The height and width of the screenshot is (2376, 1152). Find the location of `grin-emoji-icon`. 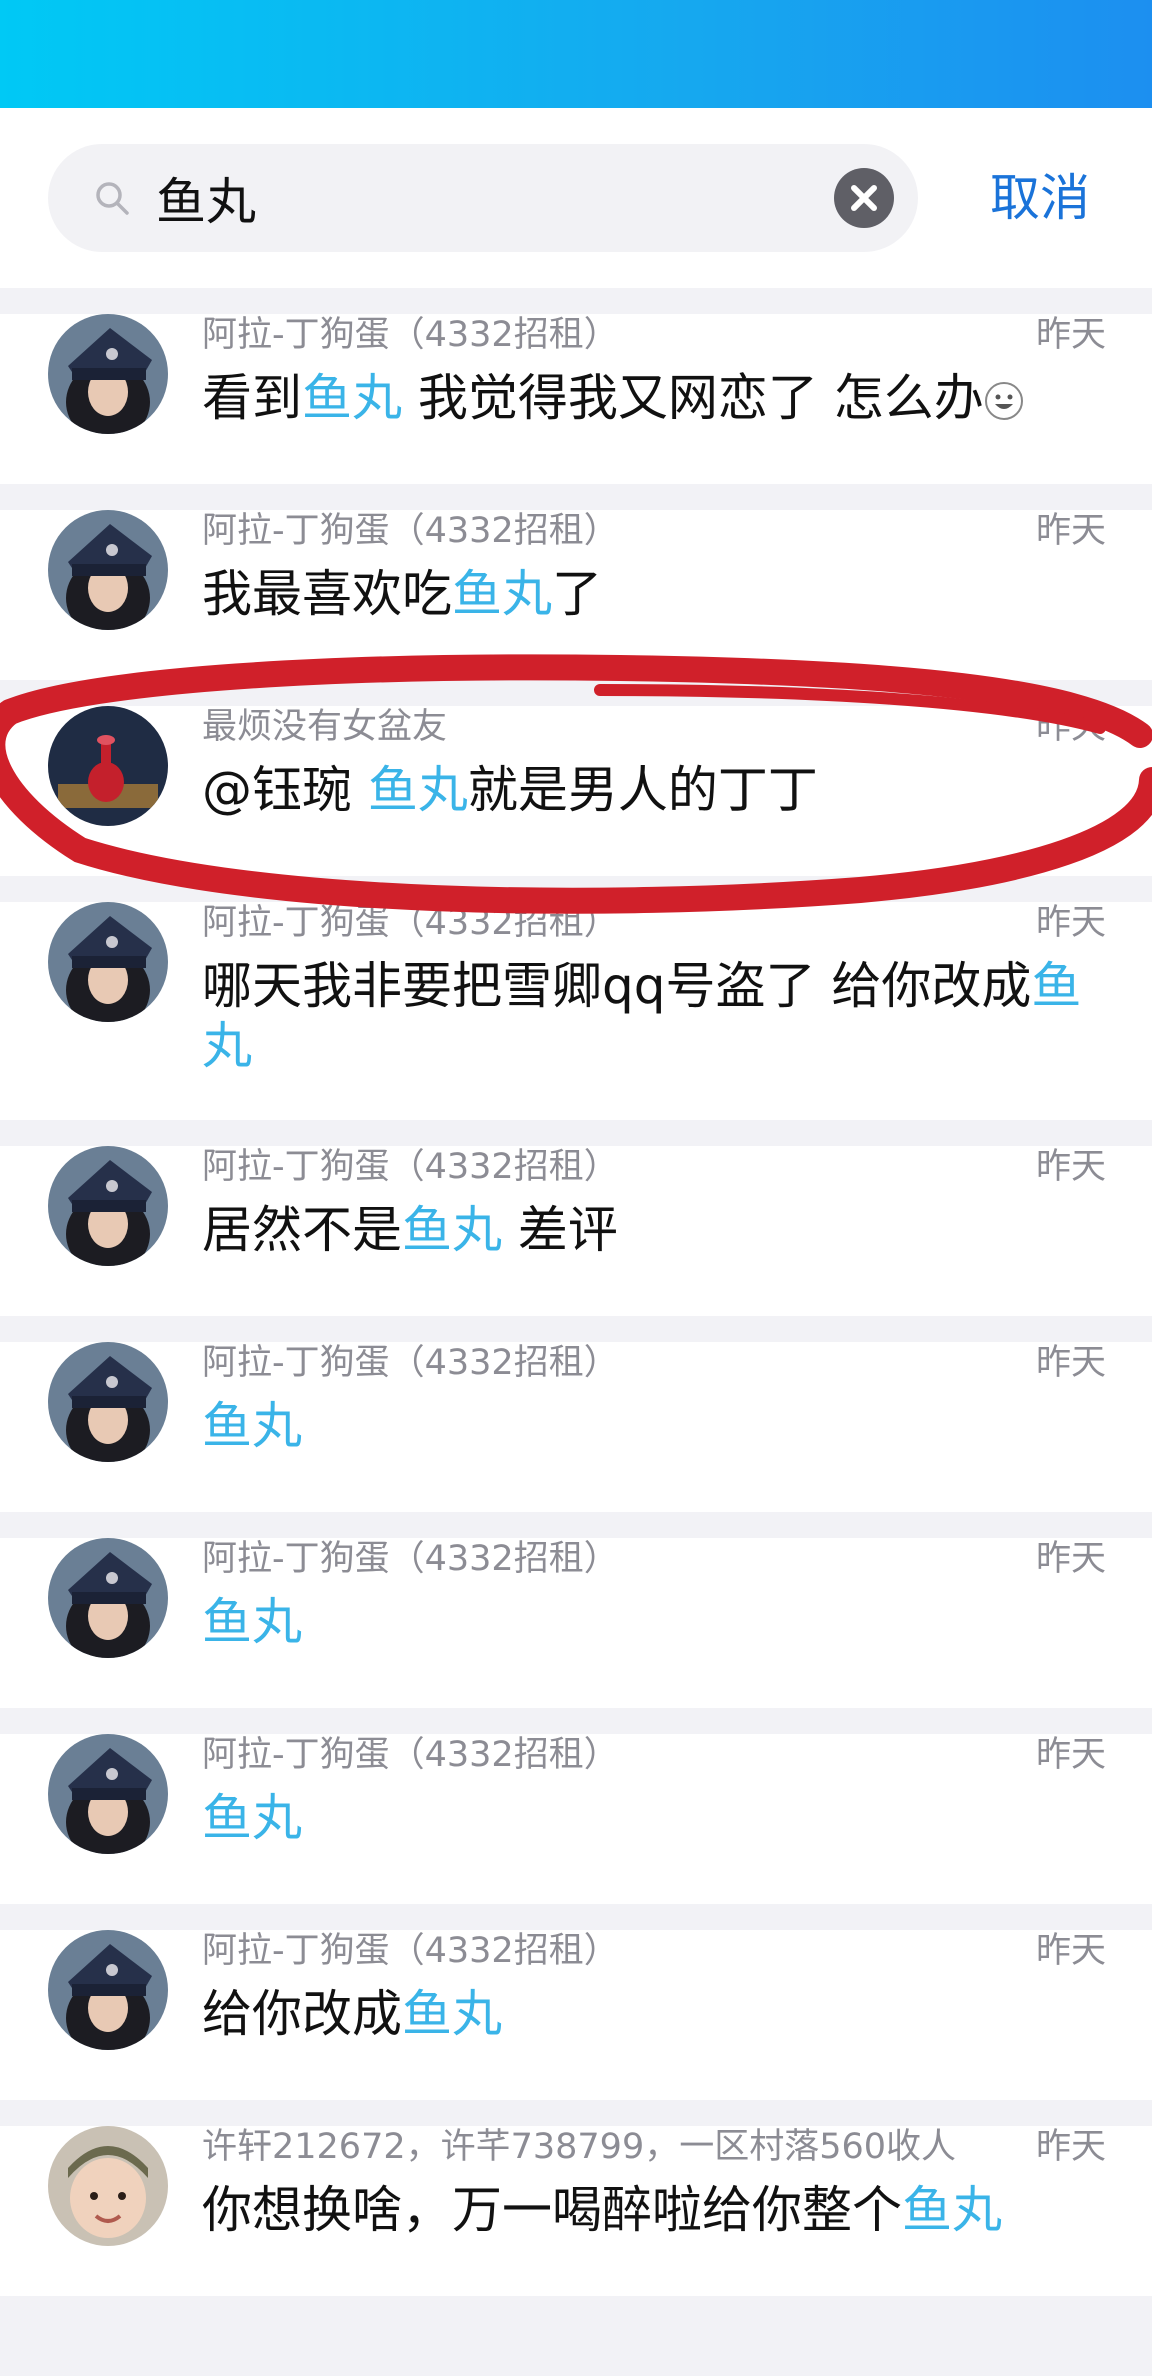

grin-emoji-icon is located at coordinates (1004, 397).